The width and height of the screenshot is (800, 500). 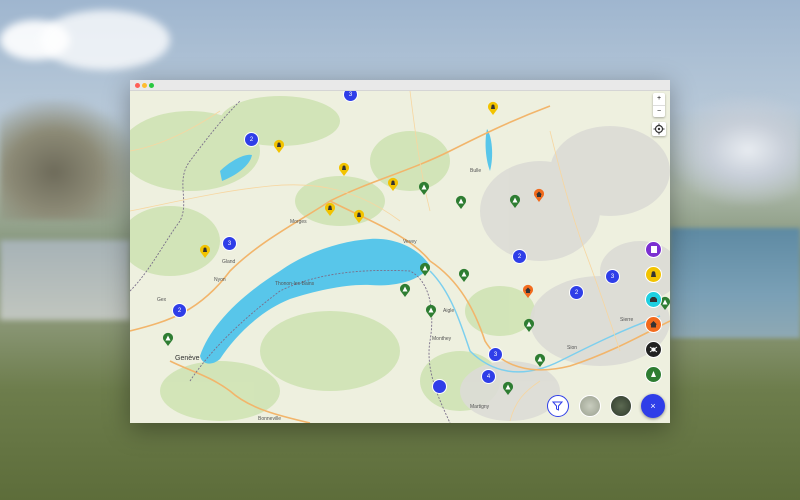 What do you see at coordinates (220, 280) in the screenshot?
I see `place-label-nyon: Nyon` at bounding box center [220, 280].